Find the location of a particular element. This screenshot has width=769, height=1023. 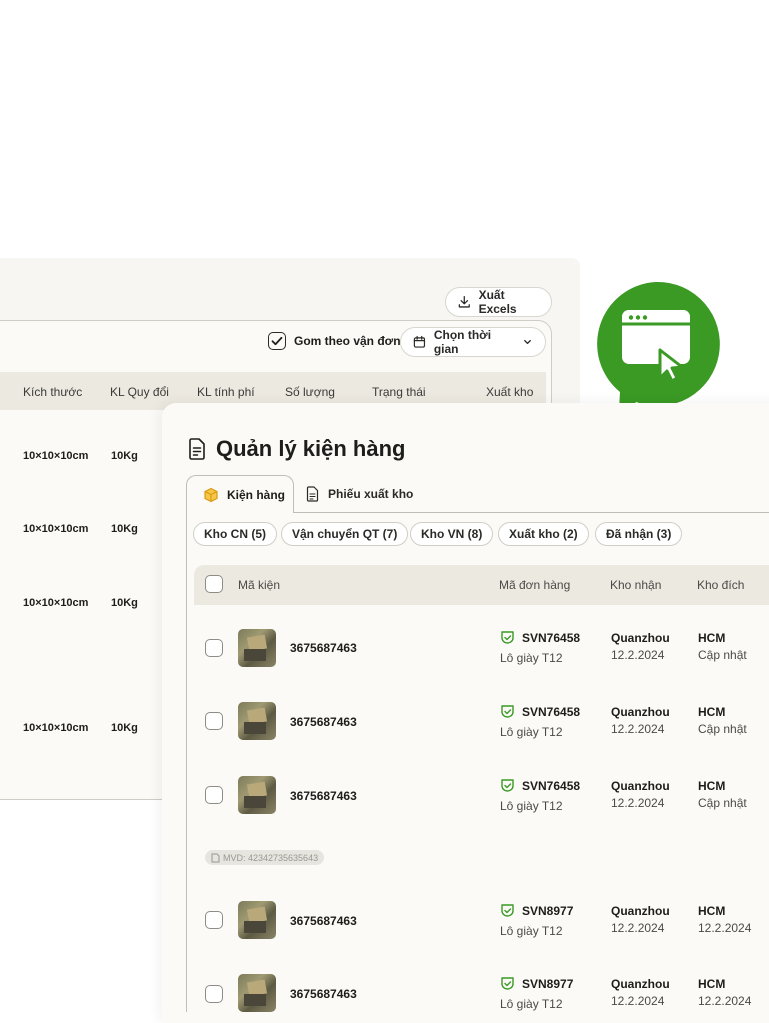

column-header-destination: Kho đích is located at coordinates (721, 585).